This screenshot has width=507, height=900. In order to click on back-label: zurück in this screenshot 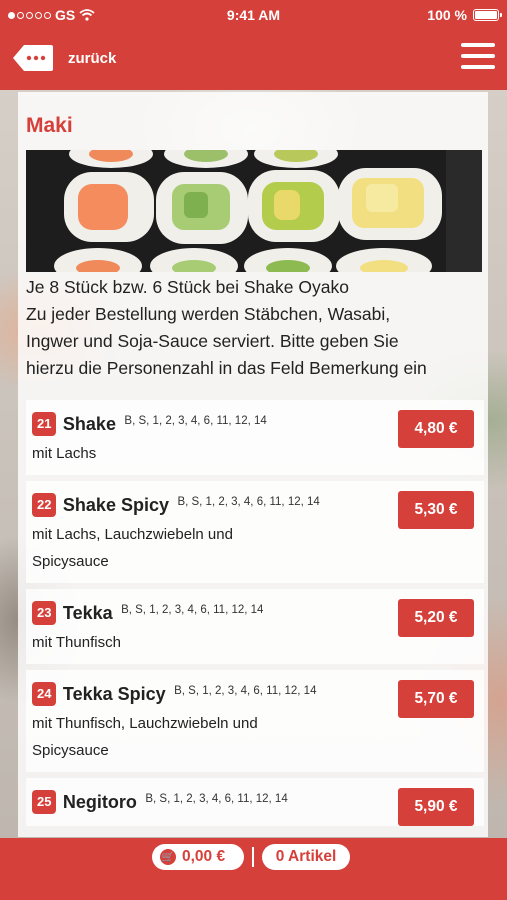, I will do `click(92, 58)`.